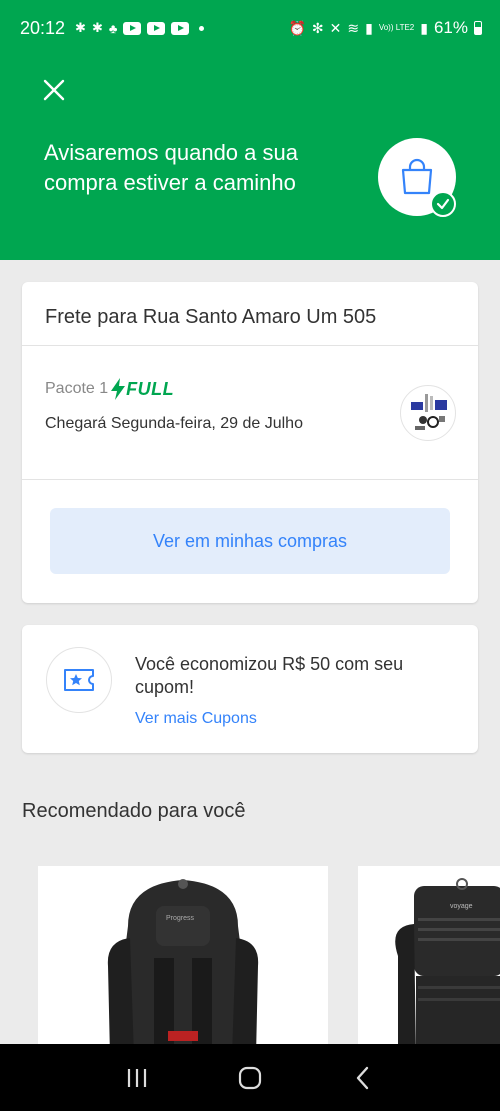 The image size is (500, 1111). I want to click on full-badge: FULL, so click(142, 389).